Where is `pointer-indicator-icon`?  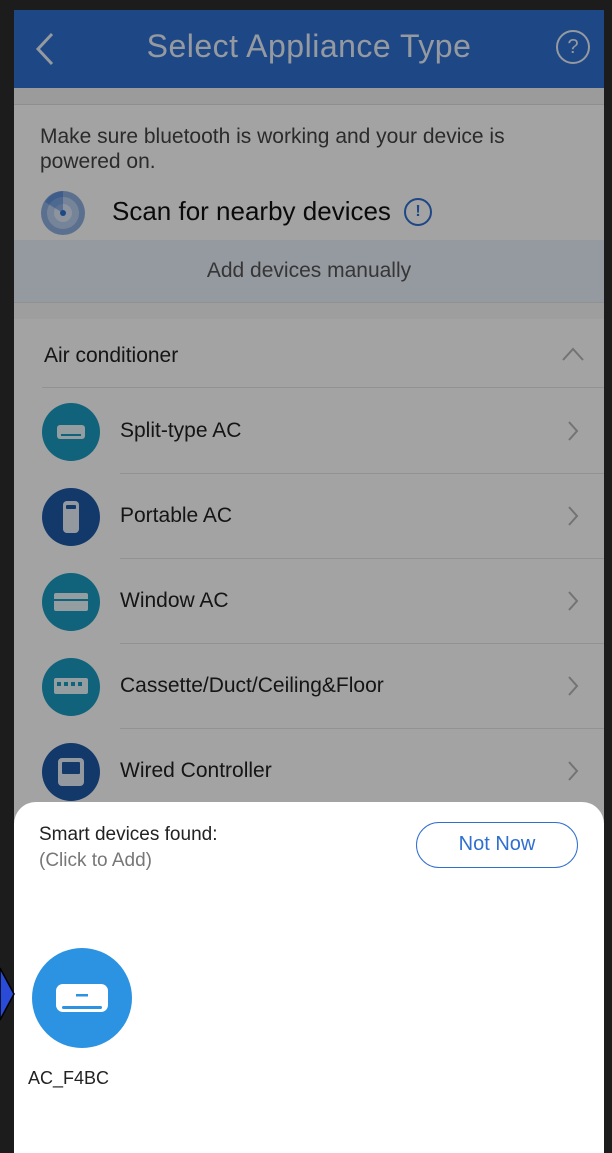
pointer-indicator-icon is located at coordinates (7, 994).